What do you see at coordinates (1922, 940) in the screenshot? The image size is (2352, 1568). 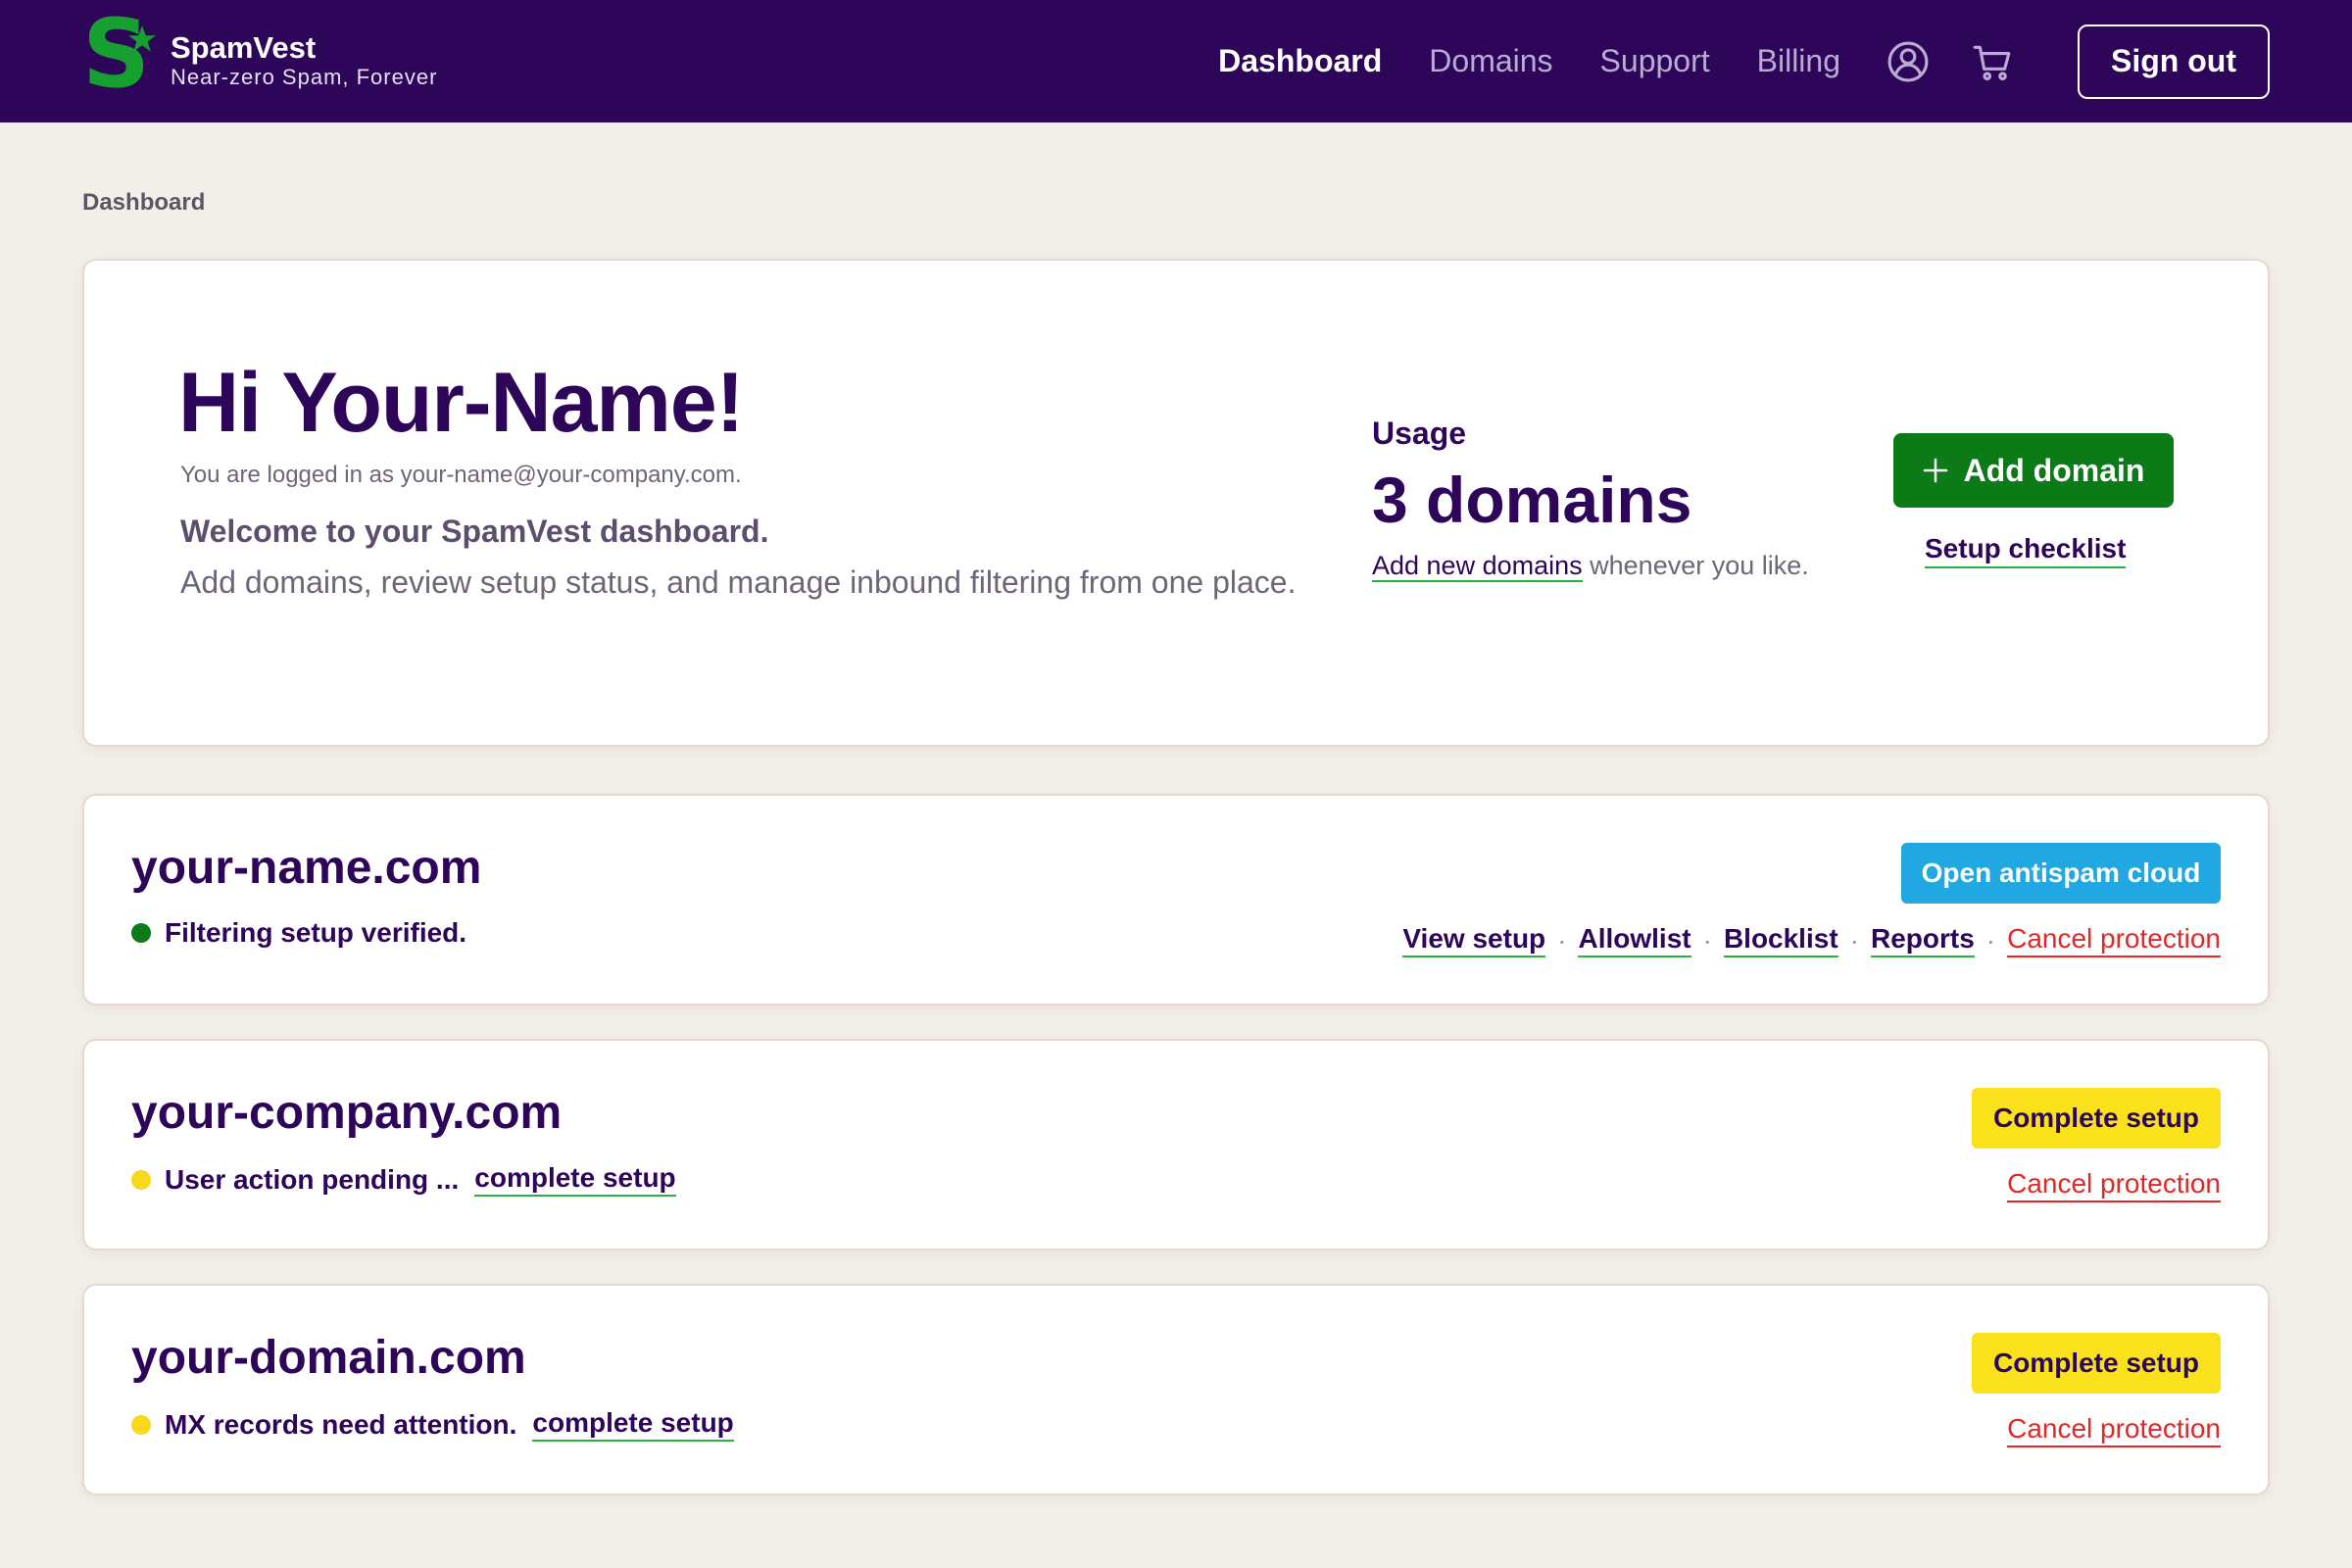 I see `reports-link: Reports` at bounding box center [1922, 940].